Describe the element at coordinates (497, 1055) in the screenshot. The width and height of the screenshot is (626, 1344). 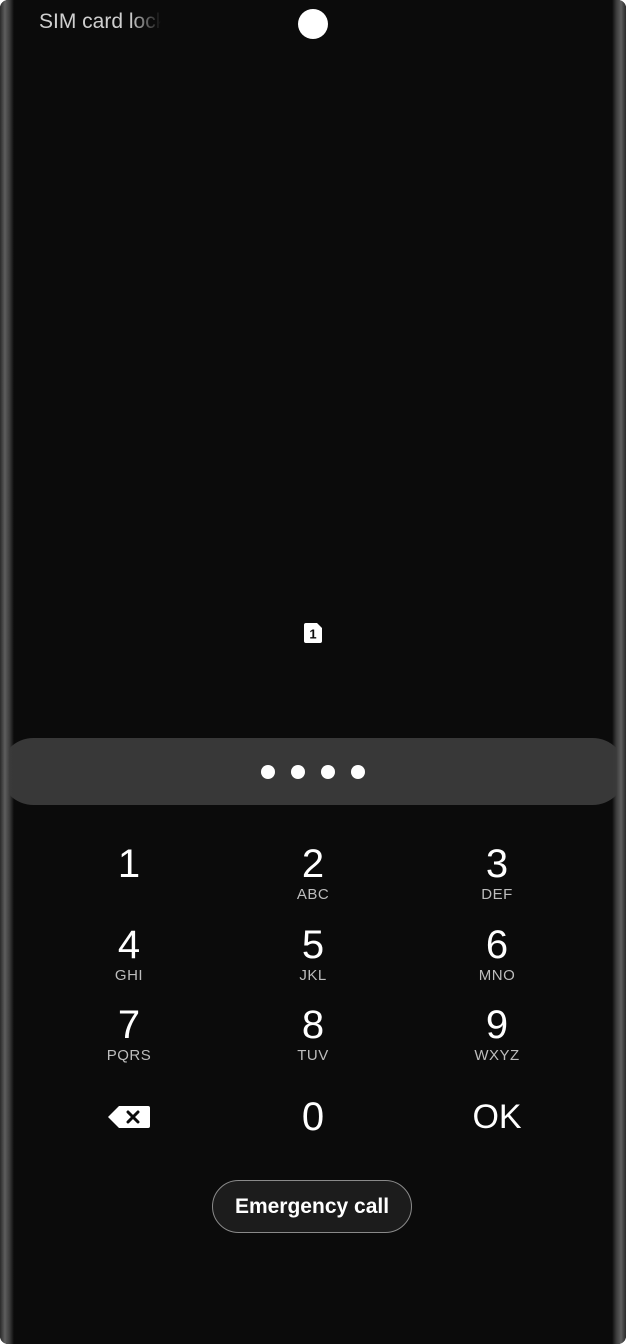
I see `key-letters: WXYZ` at that location.